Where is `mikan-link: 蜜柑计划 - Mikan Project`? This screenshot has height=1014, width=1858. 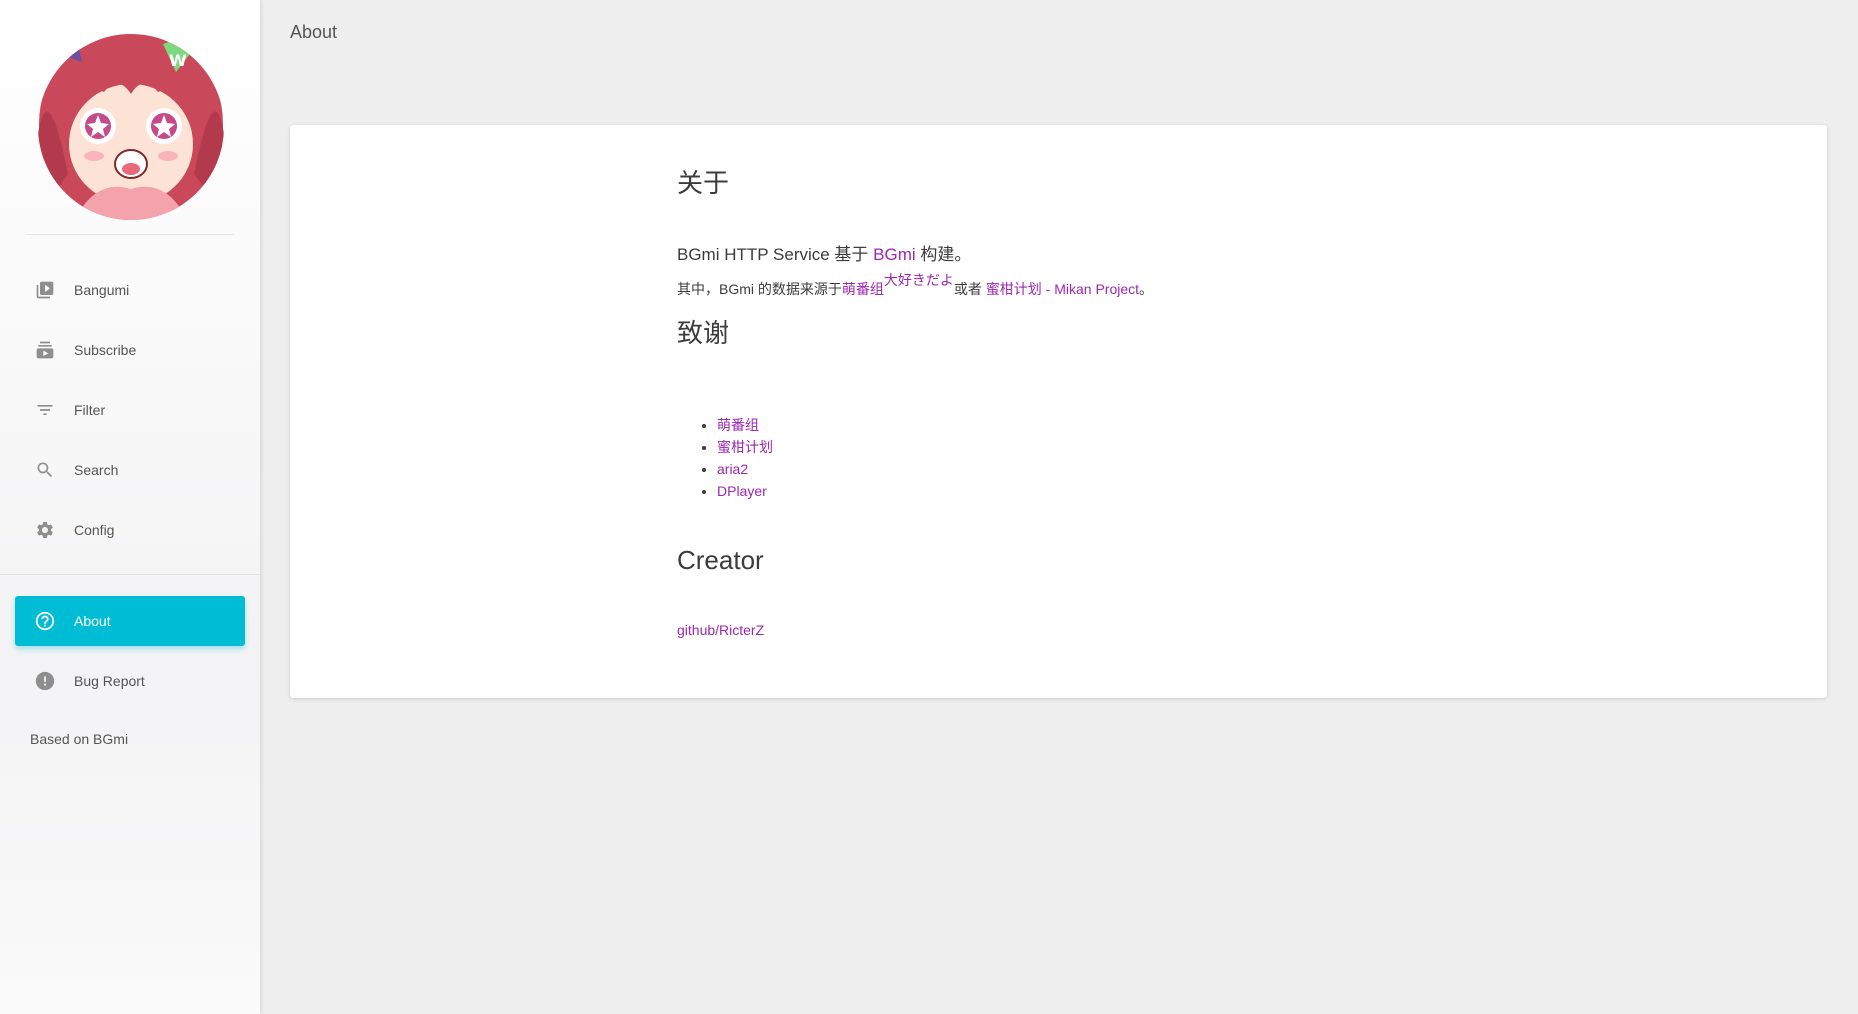
mikan-link: 蜜柑计划 - Mikan Project is located at coordinates (1062, 289).